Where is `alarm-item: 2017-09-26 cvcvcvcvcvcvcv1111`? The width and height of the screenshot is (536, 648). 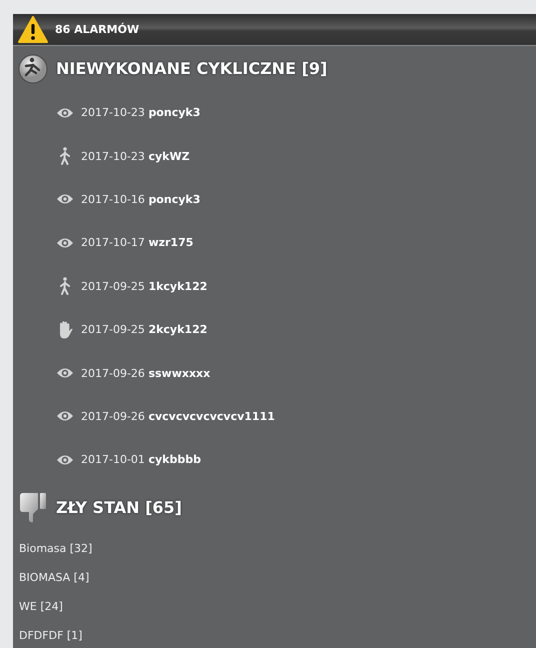 alarm-item: 2017-09-26 cvcvcvcvcvcvcv1111 is located at coordinates (178, 416).